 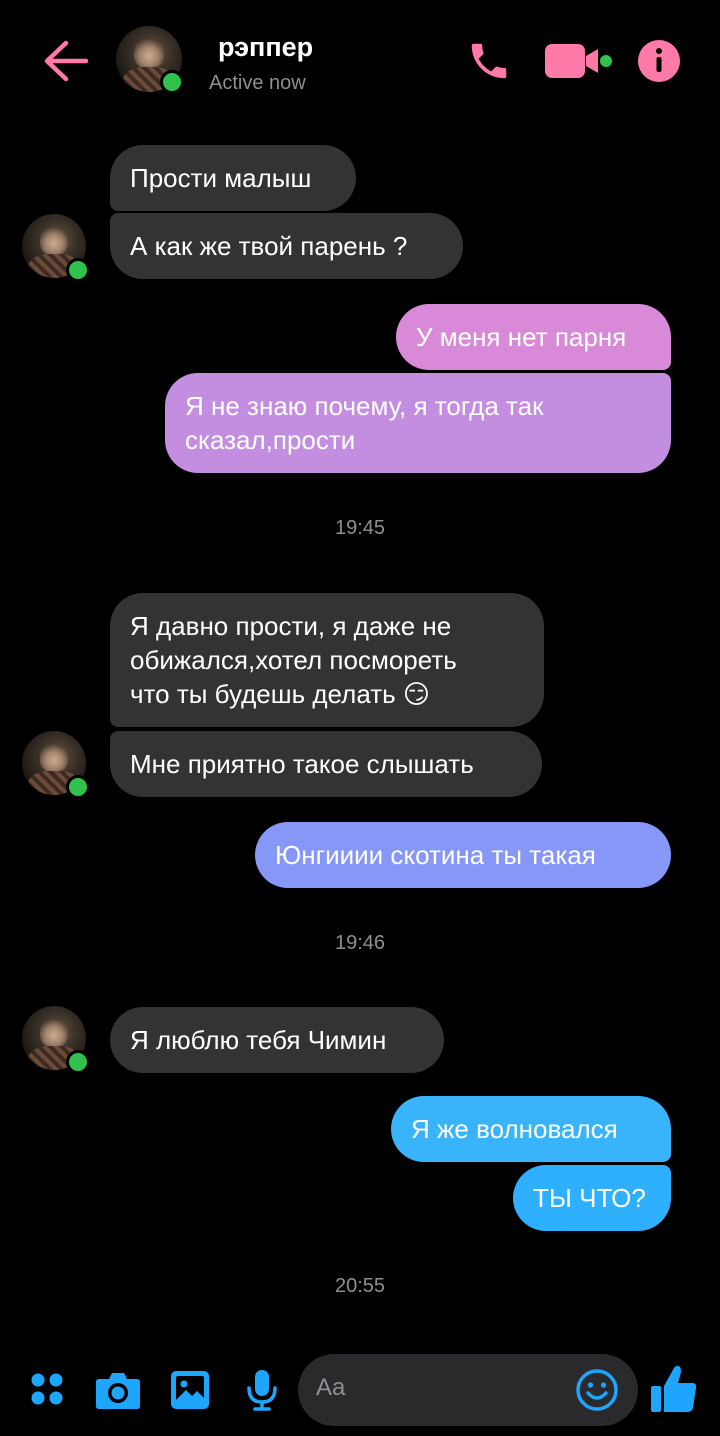 I want to click on composer-bar: Aa, so click(x=360, y=1388).